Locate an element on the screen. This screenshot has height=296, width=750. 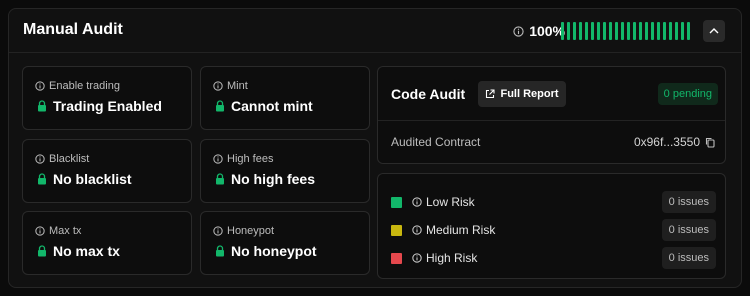
check-value: No max tx is located at coordinates (86, 251).